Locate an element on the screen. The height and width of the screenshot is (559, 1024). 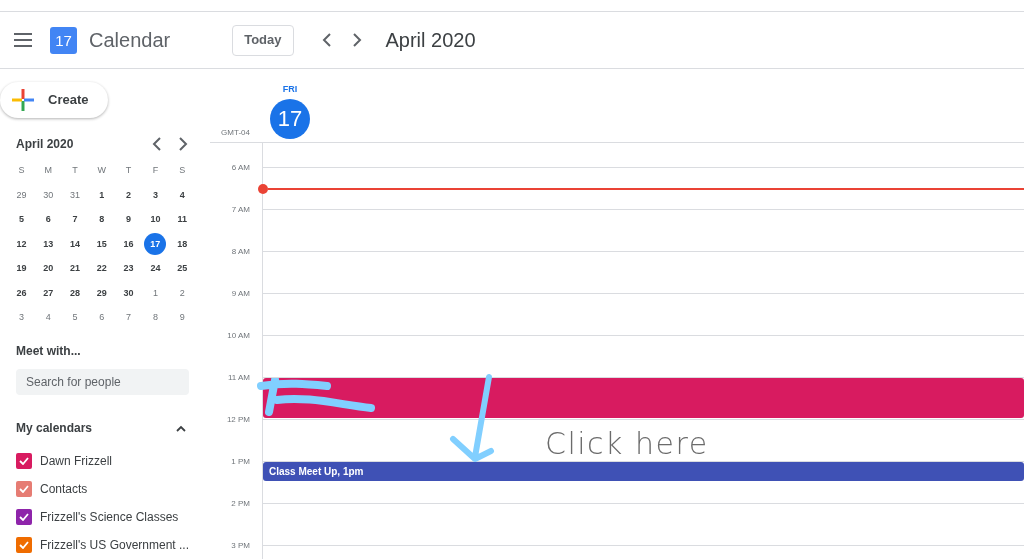
mini-calendar-day: 17 is located at coordinates (155, 244).